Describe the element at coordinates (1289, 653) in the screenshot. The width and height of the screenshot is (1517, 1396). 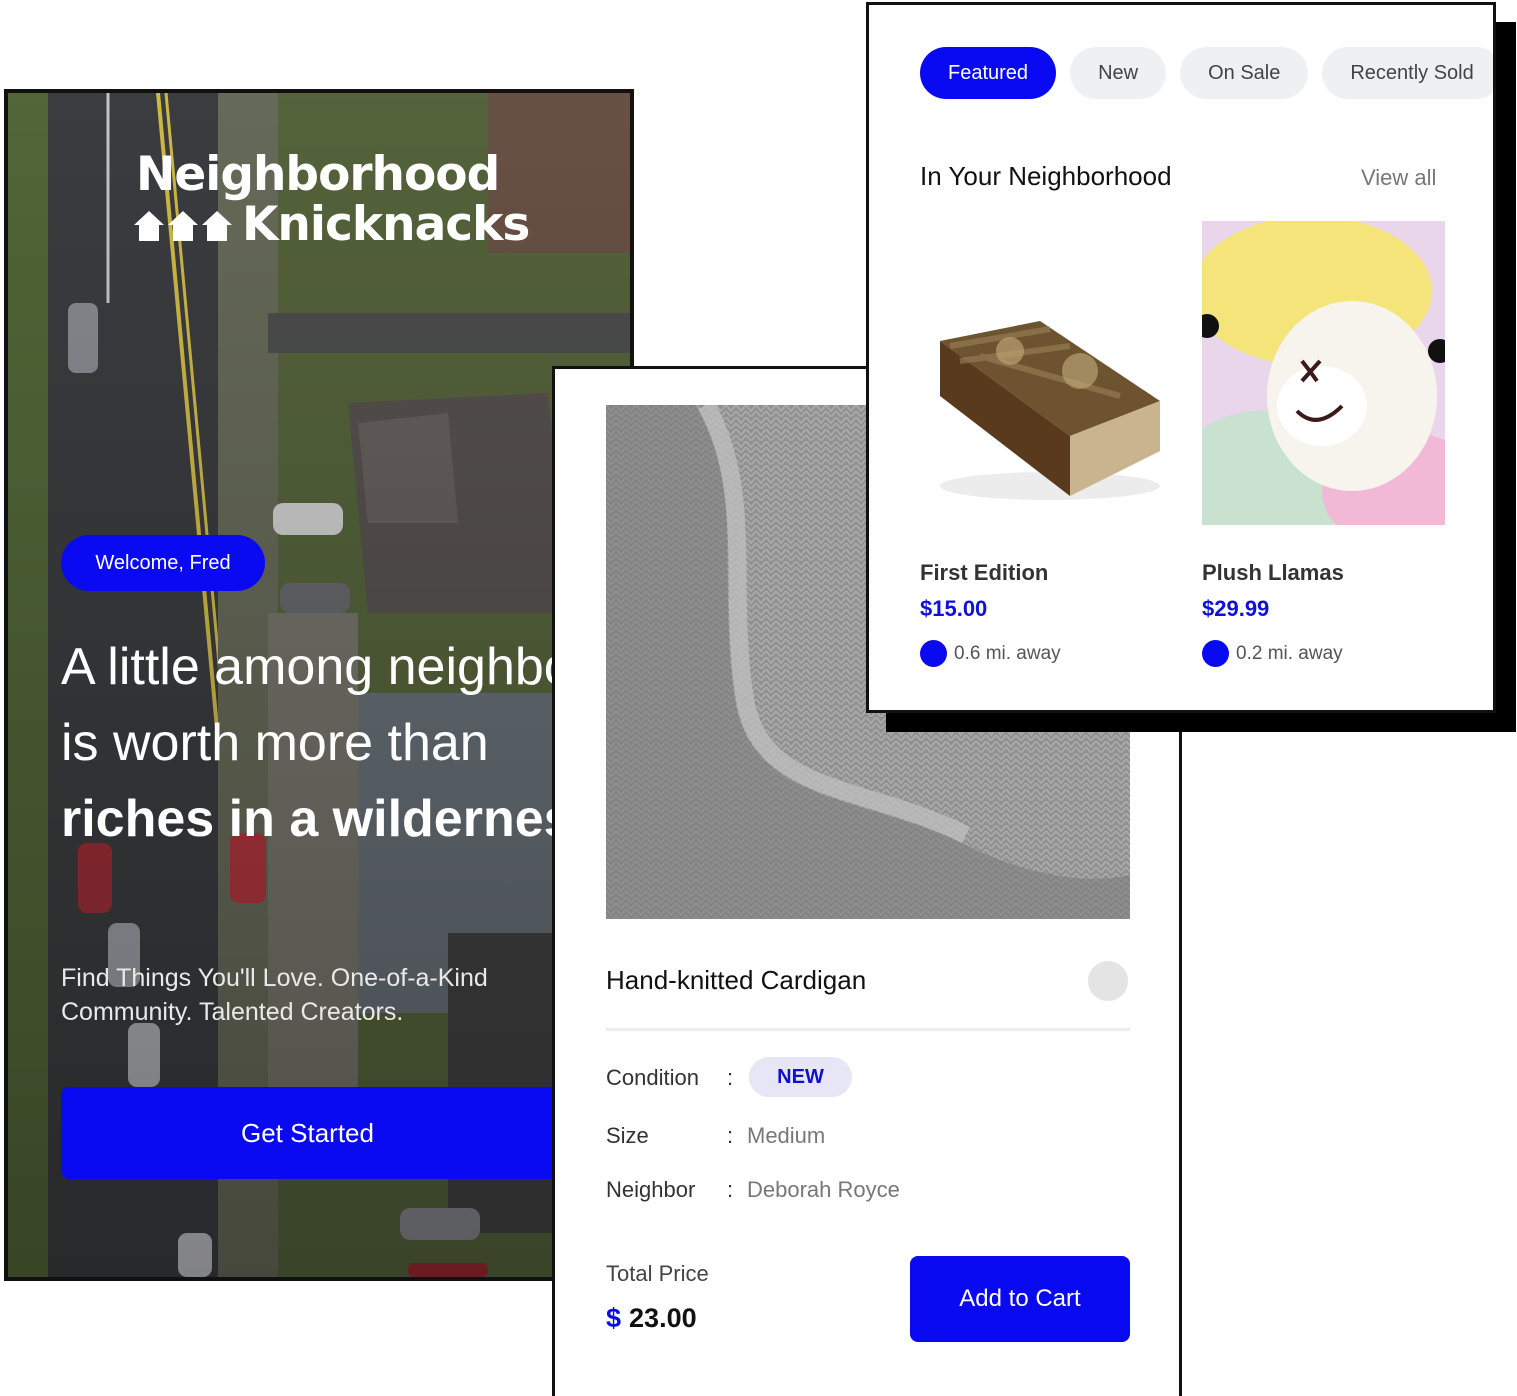
I see `distance-text: 0.2 mi. away` at that location.